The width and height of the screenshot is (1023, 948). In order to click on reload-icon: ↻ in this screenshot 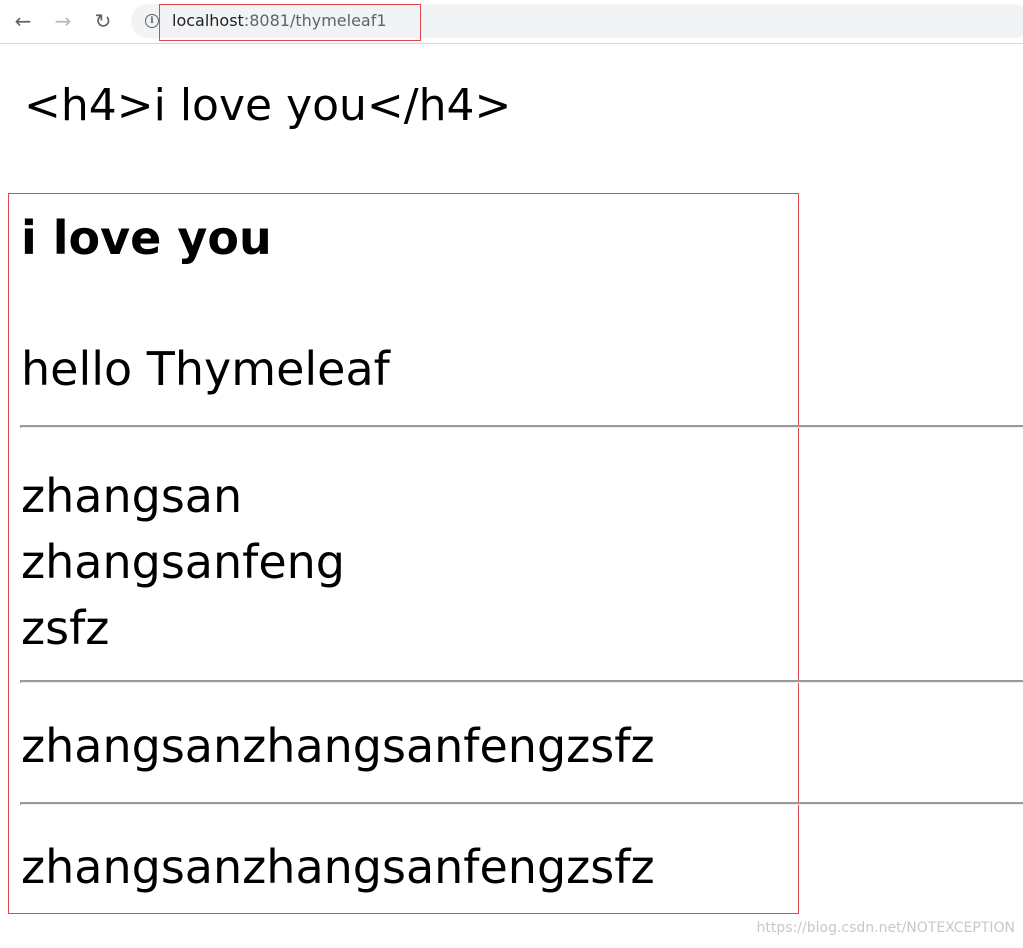, I will do `click(103, 21)`.